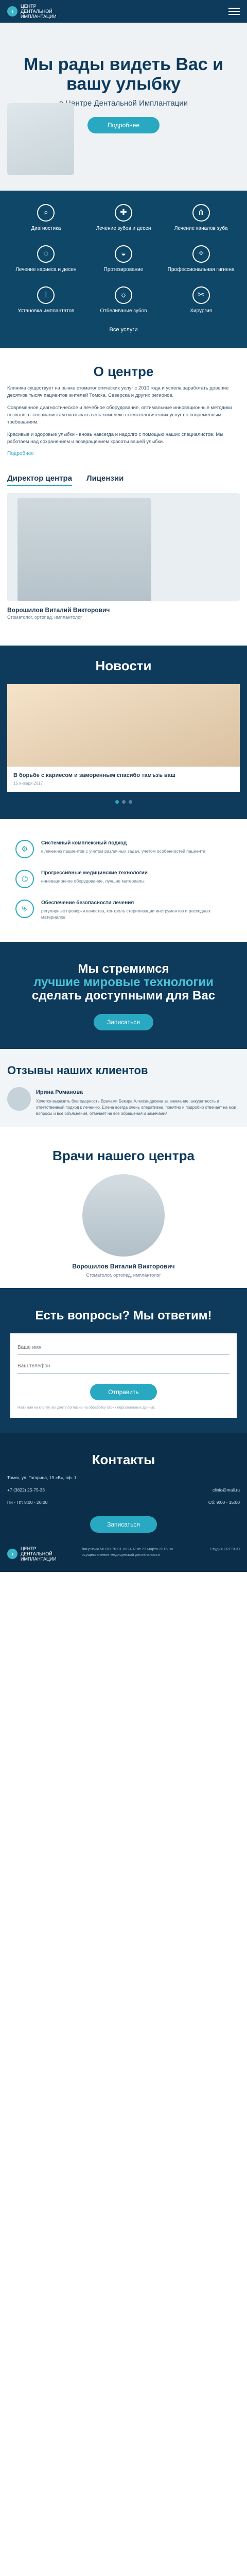 The image size is (247, 2576). I want to click on tab-licenses: Лицензии, so click(104, 480).